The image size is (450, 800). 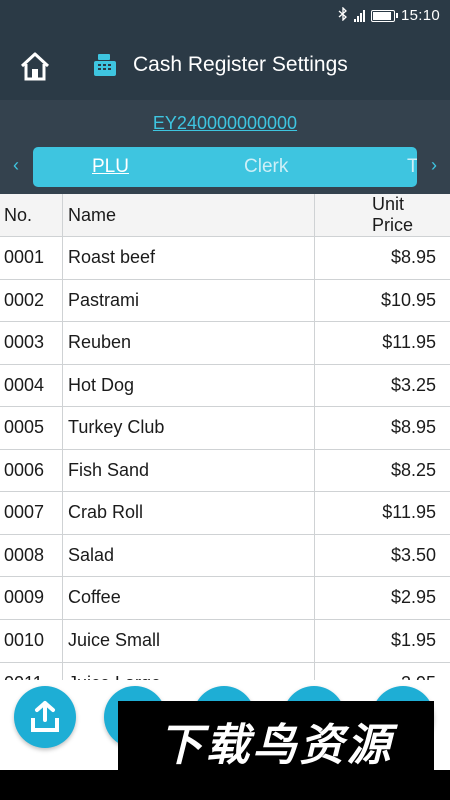 I want to click on header-no: No., so click(x=31, y=215).